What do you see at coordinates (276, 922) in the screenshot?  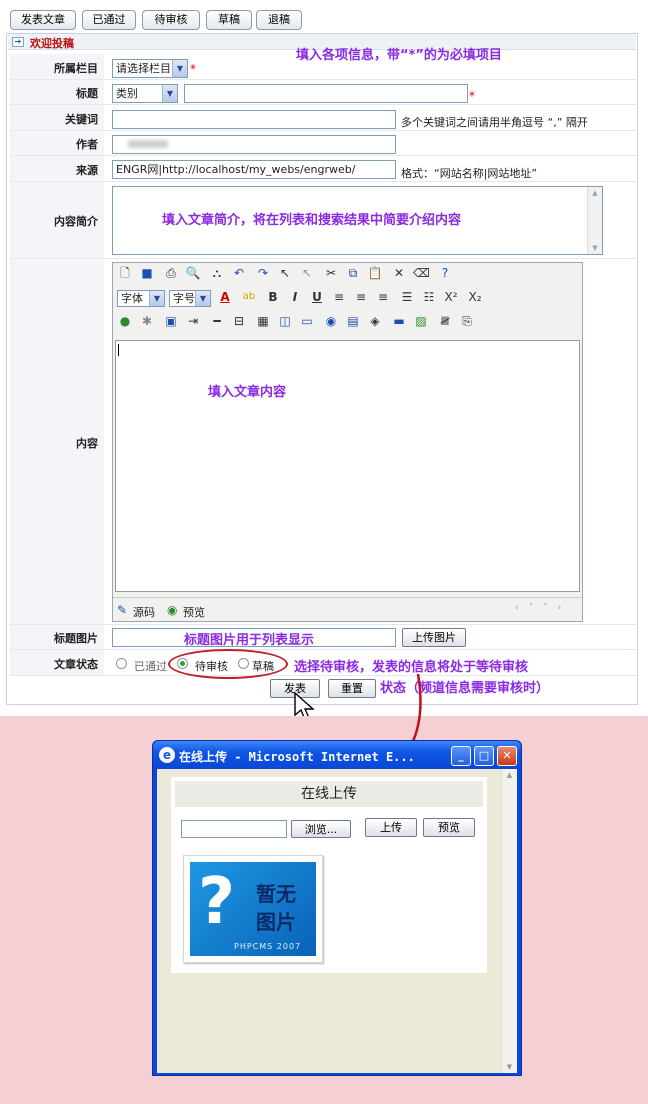 I see `no-image-text-2: 图片` at bounding box center [276, 922].